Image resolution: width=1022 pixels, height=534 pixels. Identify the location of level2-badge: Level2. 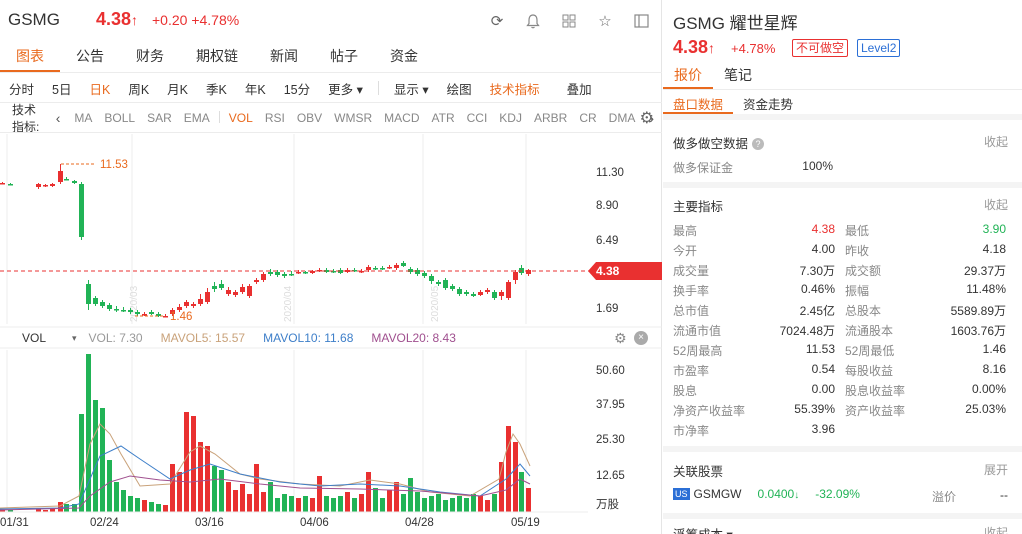
(879, 48).